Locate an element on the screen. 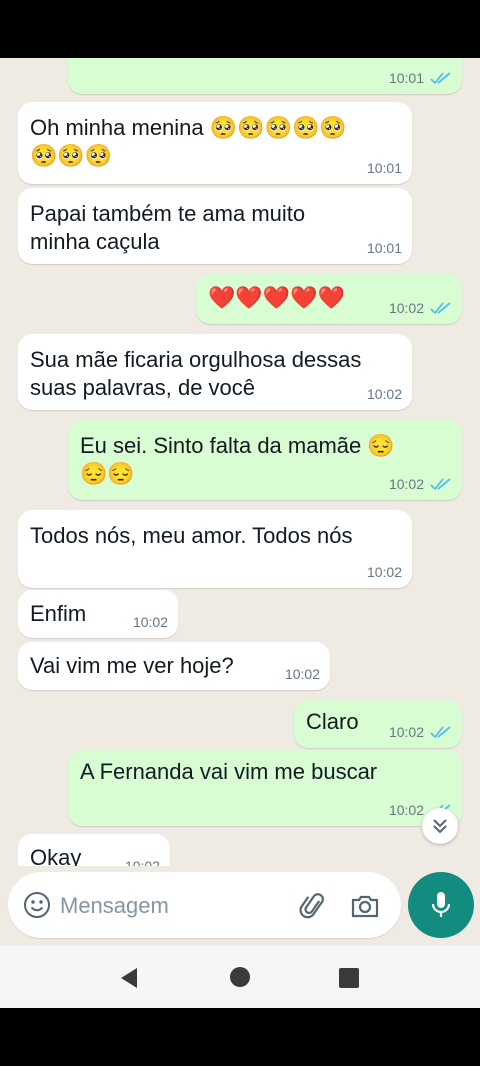 The width and height of the screenshot is (480, 1066). microphone-button is located at coordinates (441, 905).